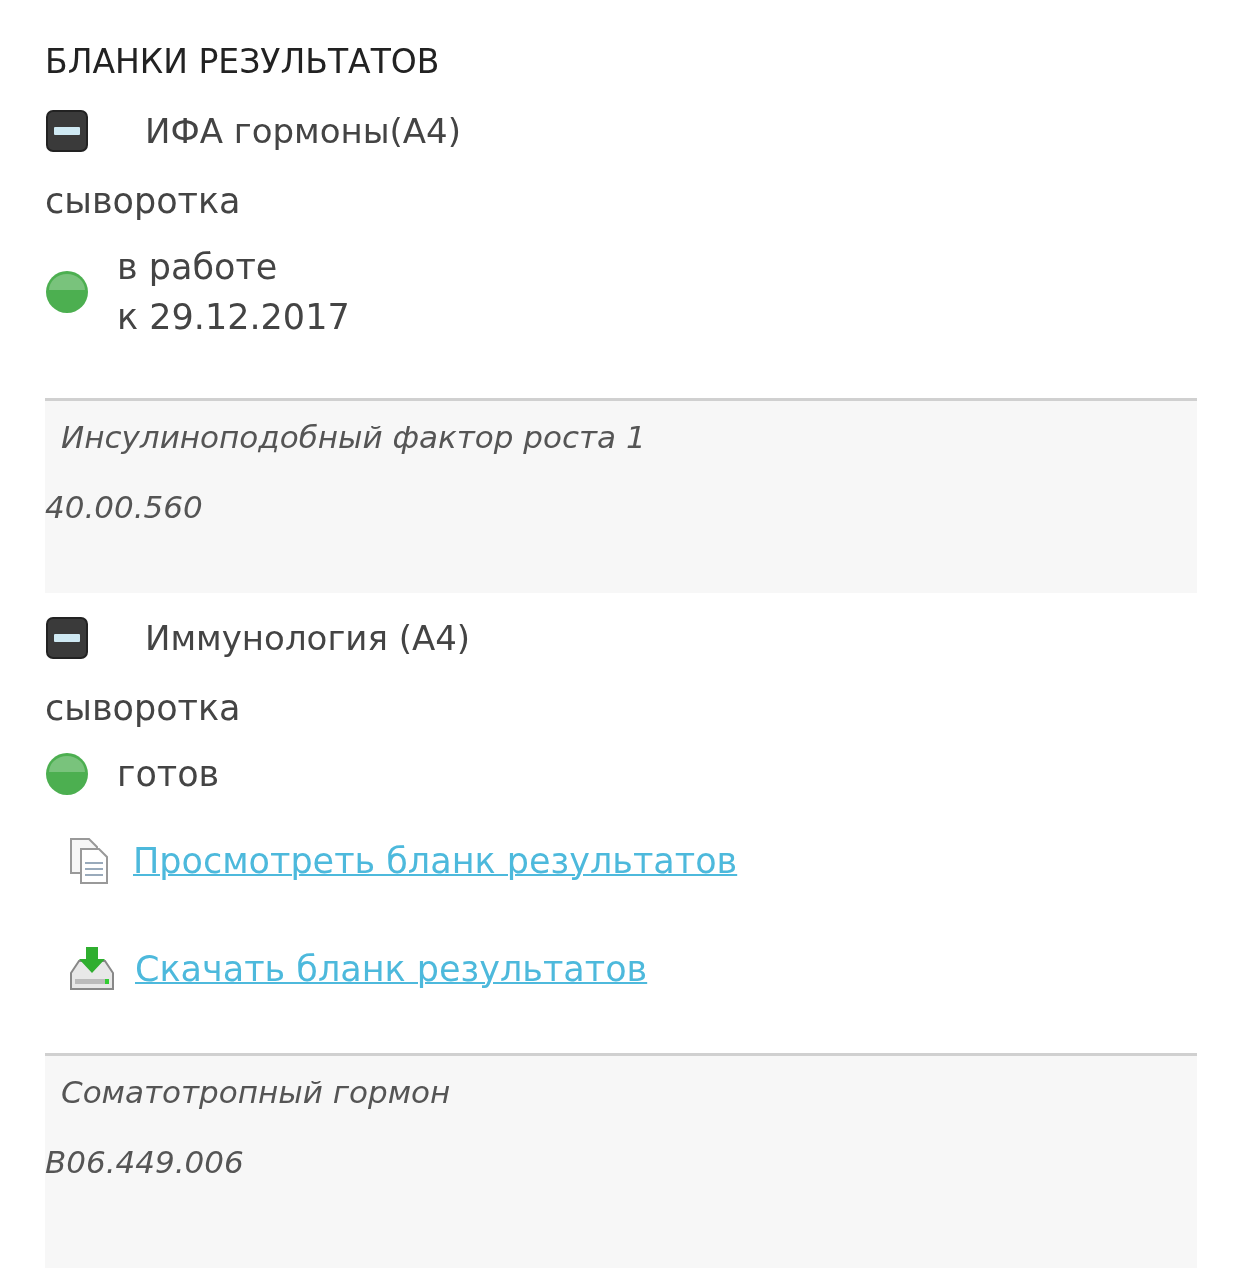 This screenshot has width=1242, height=1268. I want to click on test-name: Инсулиноподобный фактор роста 1, so click(353, 437).